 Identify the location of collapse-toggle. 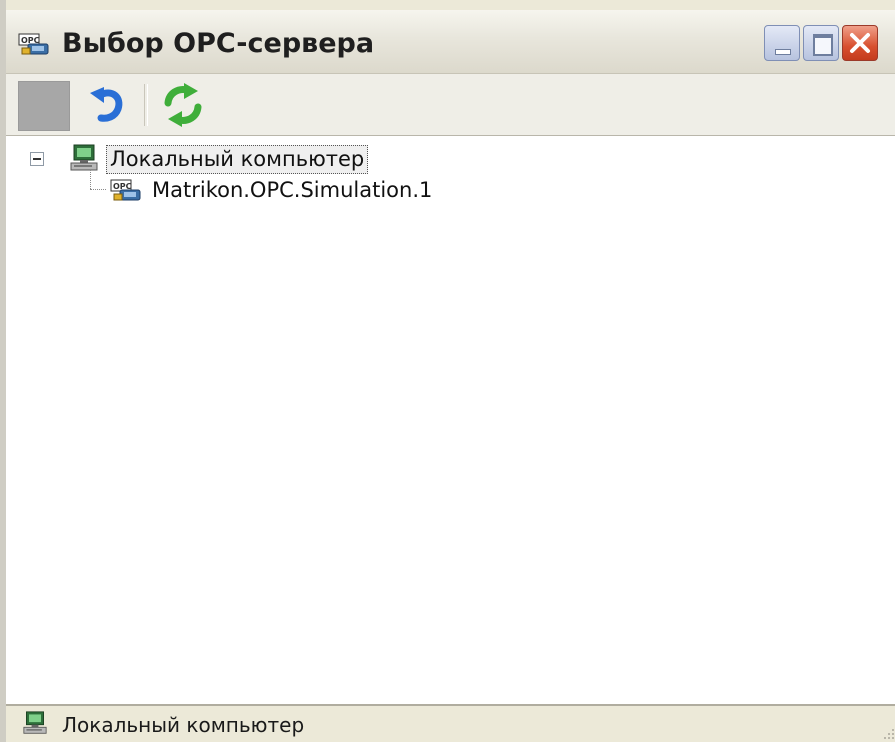
(37, 159).